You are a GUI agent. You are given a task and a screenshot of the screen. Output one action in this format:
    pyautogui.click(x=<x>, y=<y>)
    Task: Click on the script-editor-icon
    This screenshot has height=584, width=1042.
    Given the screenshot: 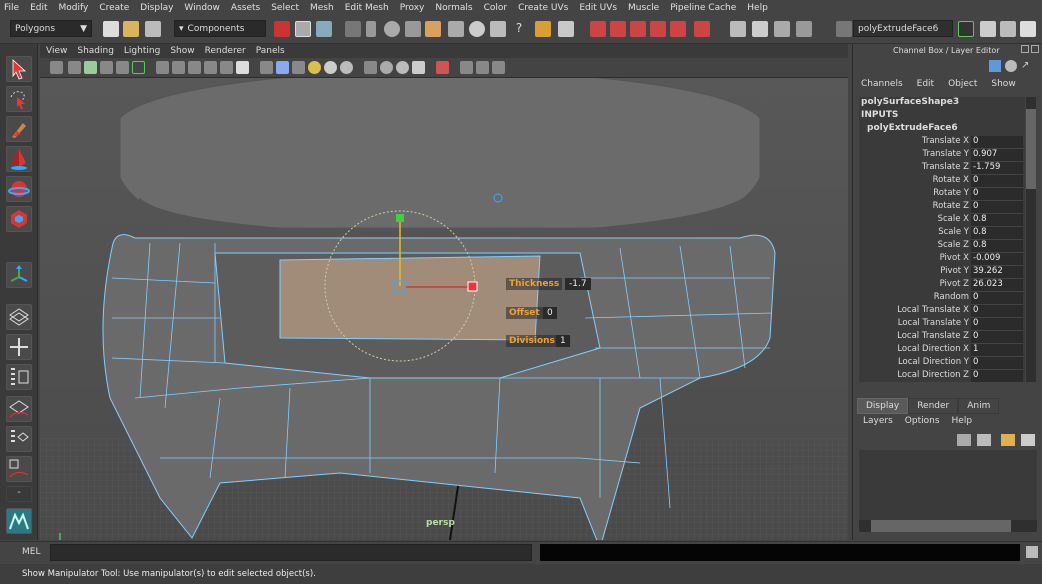 What is the action you would take?
    pyautogui.click(x=1032, y=552)
    